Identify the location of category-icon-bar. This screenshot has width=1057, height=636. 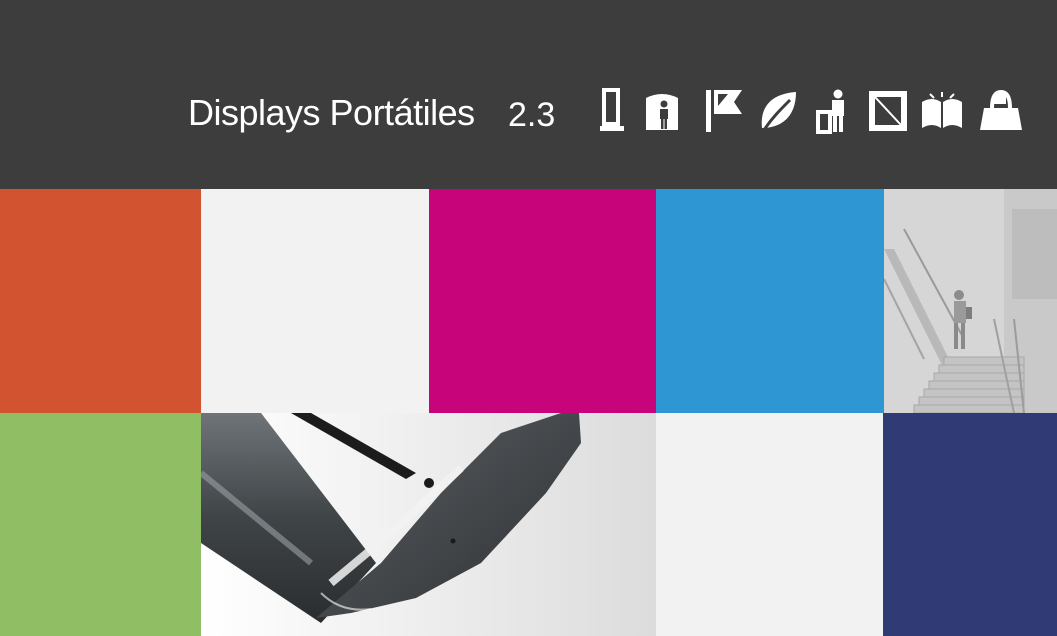
(813, 112).